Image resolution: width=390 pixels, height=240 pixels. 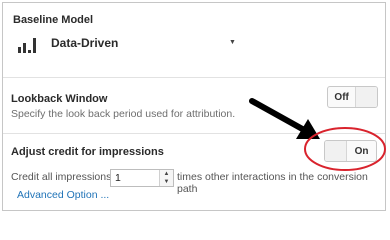 I want to click on credit-multiplier-stepper: ▲ ▼, so click(x=142, y=178).